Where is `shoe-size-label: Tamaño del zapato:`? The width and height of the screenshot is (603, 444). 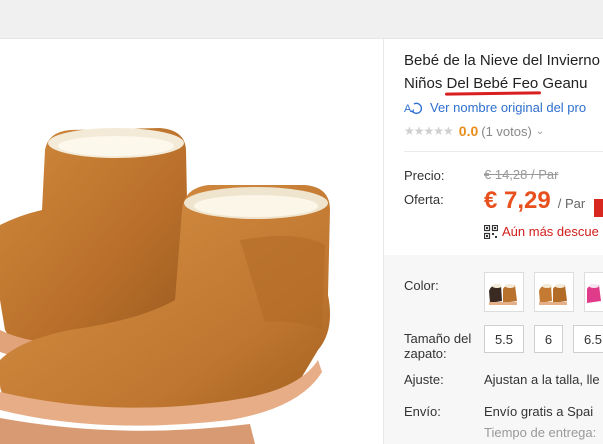
shoe-size-label: Tamaño del zapato: is located at coordinates (437, 346).